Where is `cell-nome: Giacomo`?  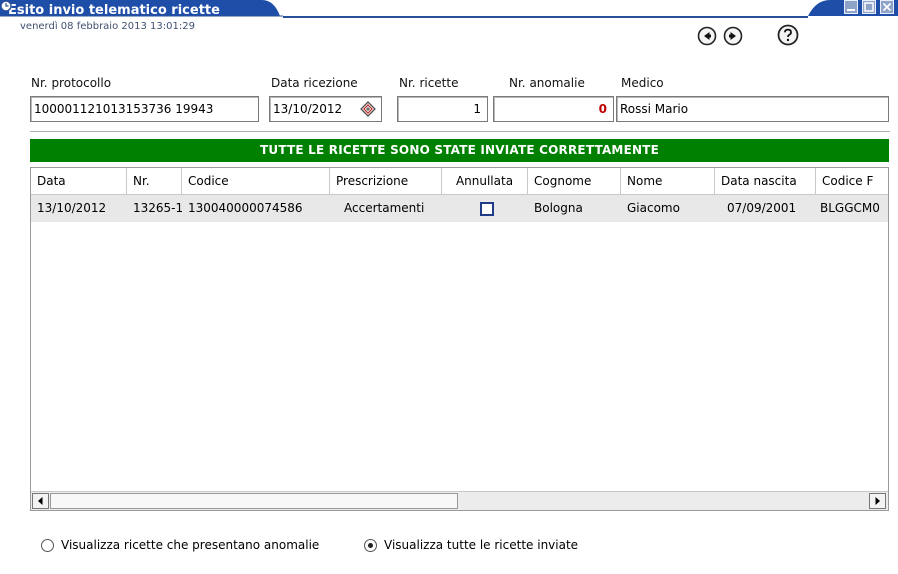 cell-nome: Giacomo is located at coordinates (653, 208).